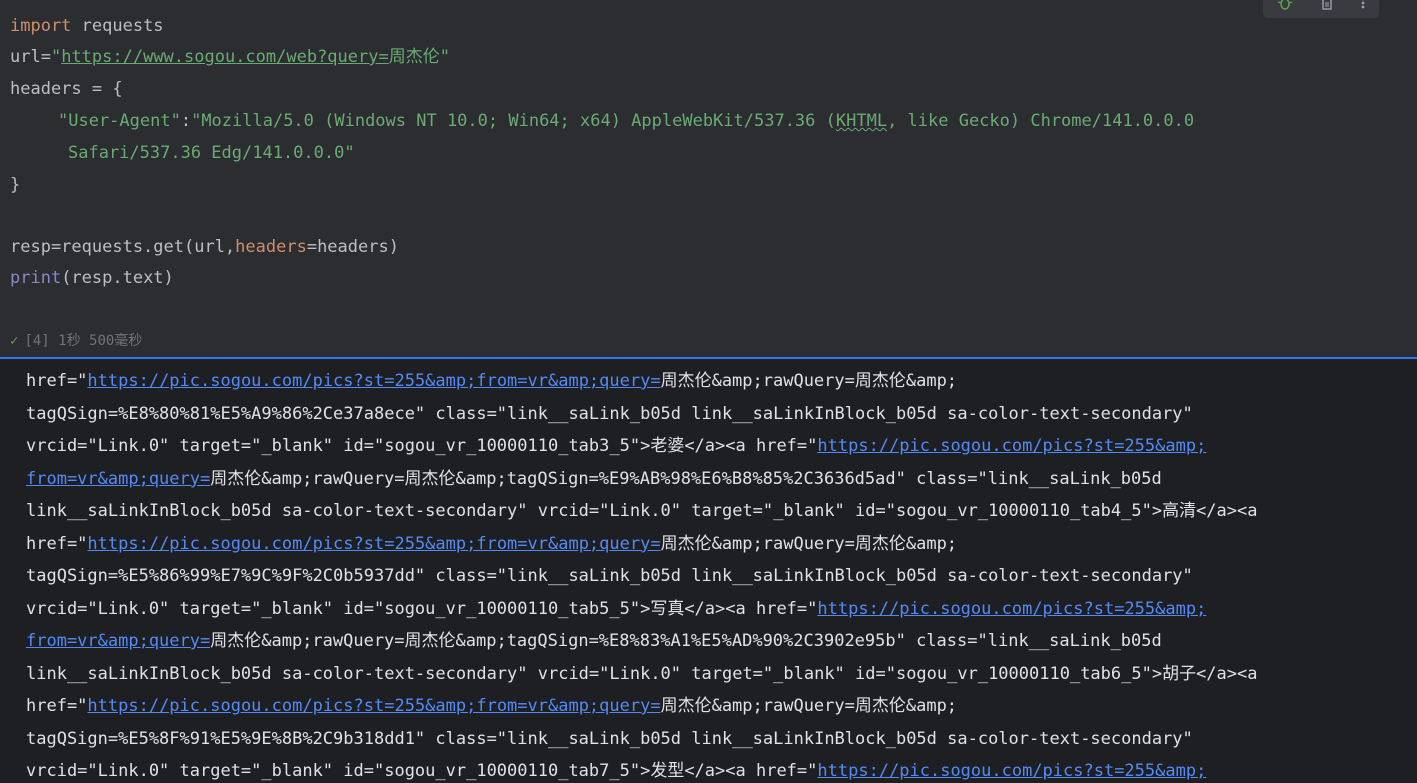 This screenshot has width=1417, height=783. Describe the element at coordinates (414, 57) in the screenshot. I see `query-string: 周杰伦` at that location.